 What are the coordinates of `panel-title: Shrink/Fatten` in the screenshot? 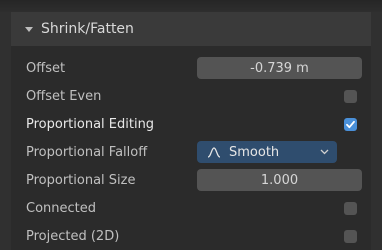 It's located at (87, 29).